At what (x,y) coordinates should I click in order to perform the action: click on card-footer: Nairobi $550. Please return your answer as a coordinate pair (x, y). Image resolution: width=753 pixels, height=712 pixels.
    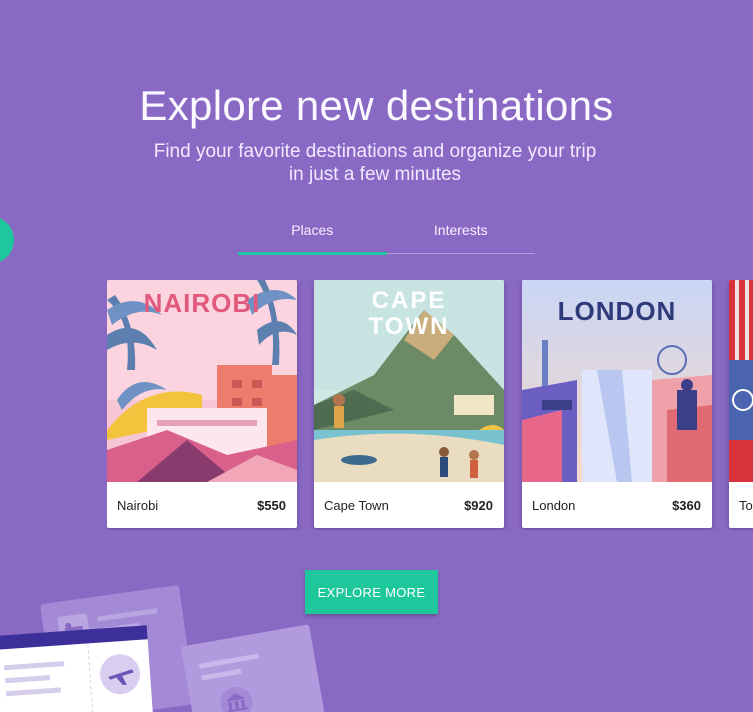
    Looking at the image, I should click on (202, 505).